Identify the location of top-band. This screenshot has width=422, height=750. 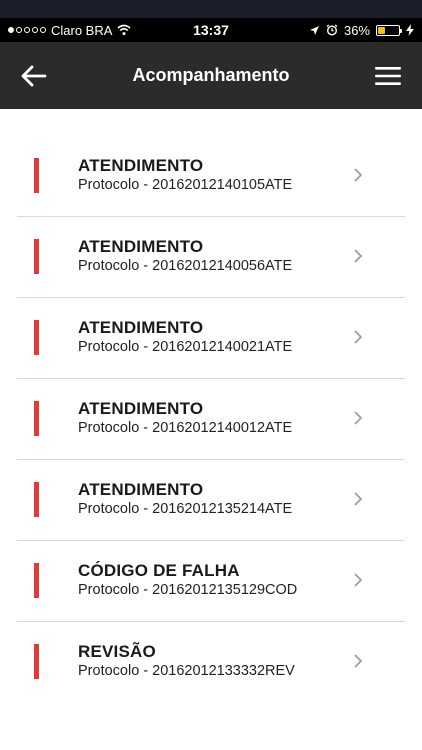
(211, 9).